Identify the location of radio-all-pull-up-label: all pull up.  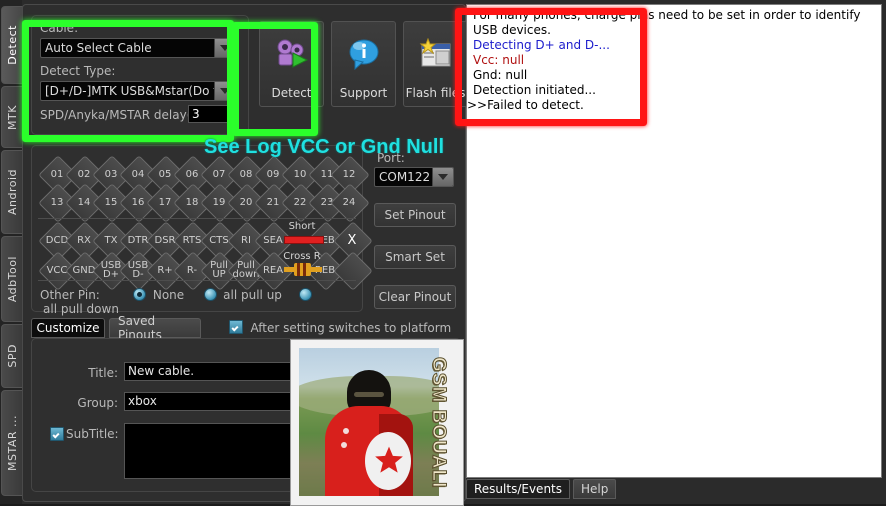
(252, 295).